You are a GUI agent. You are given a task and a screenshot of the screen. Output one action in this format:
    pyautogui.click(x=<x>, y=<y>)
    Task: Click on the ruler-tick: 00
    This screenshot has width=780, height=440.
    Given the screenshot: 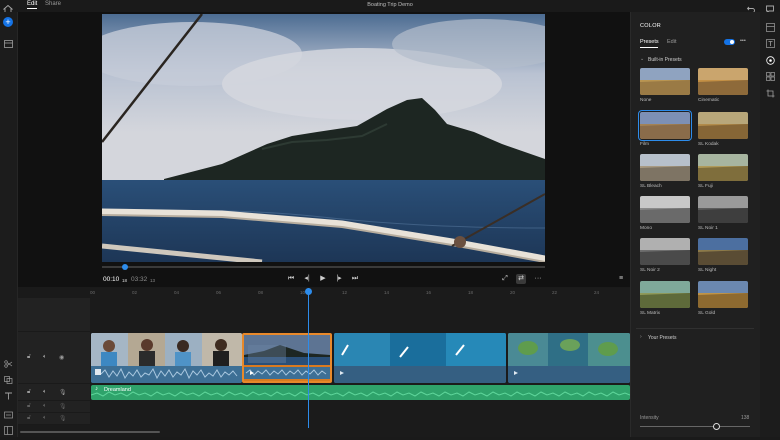 What is the action you would take?
    pyautogui.click(x=93, y=292)
    